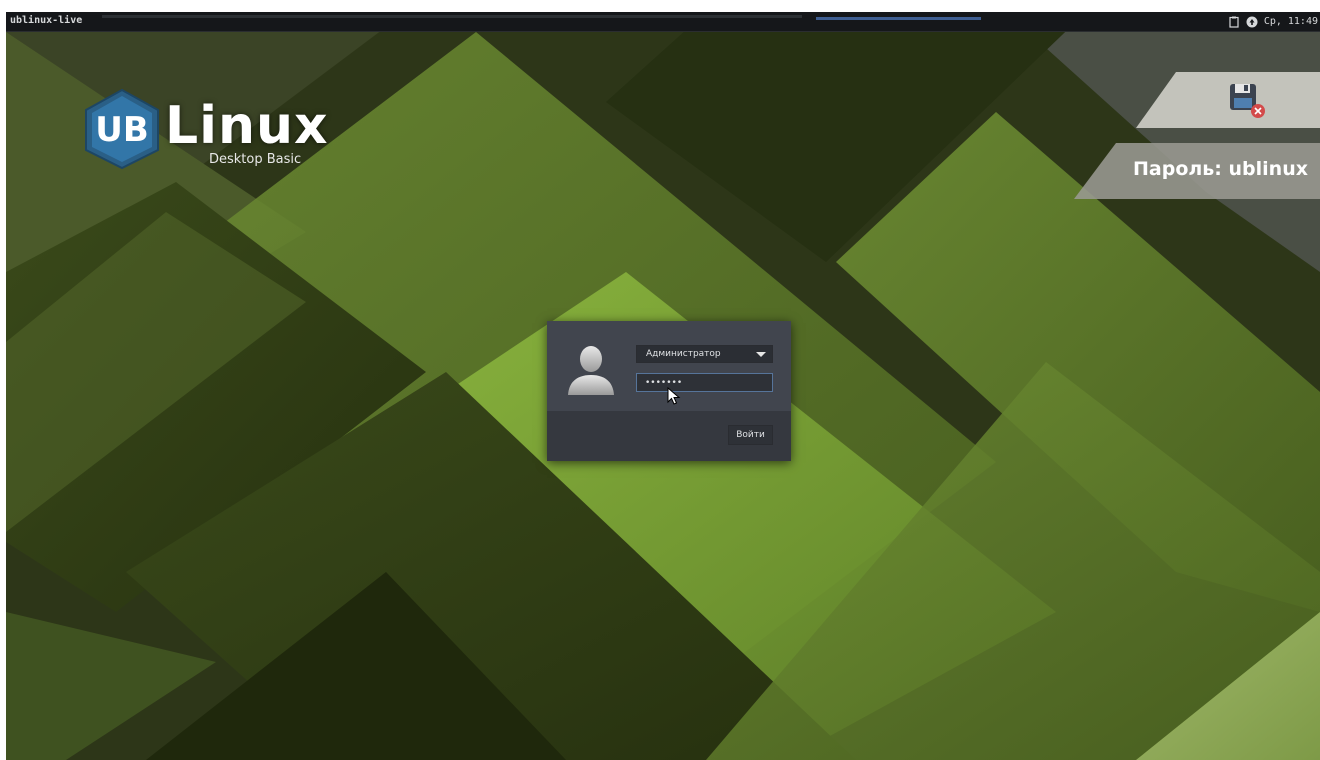  I want to click on logo-mark: UB, so click(122, 130).